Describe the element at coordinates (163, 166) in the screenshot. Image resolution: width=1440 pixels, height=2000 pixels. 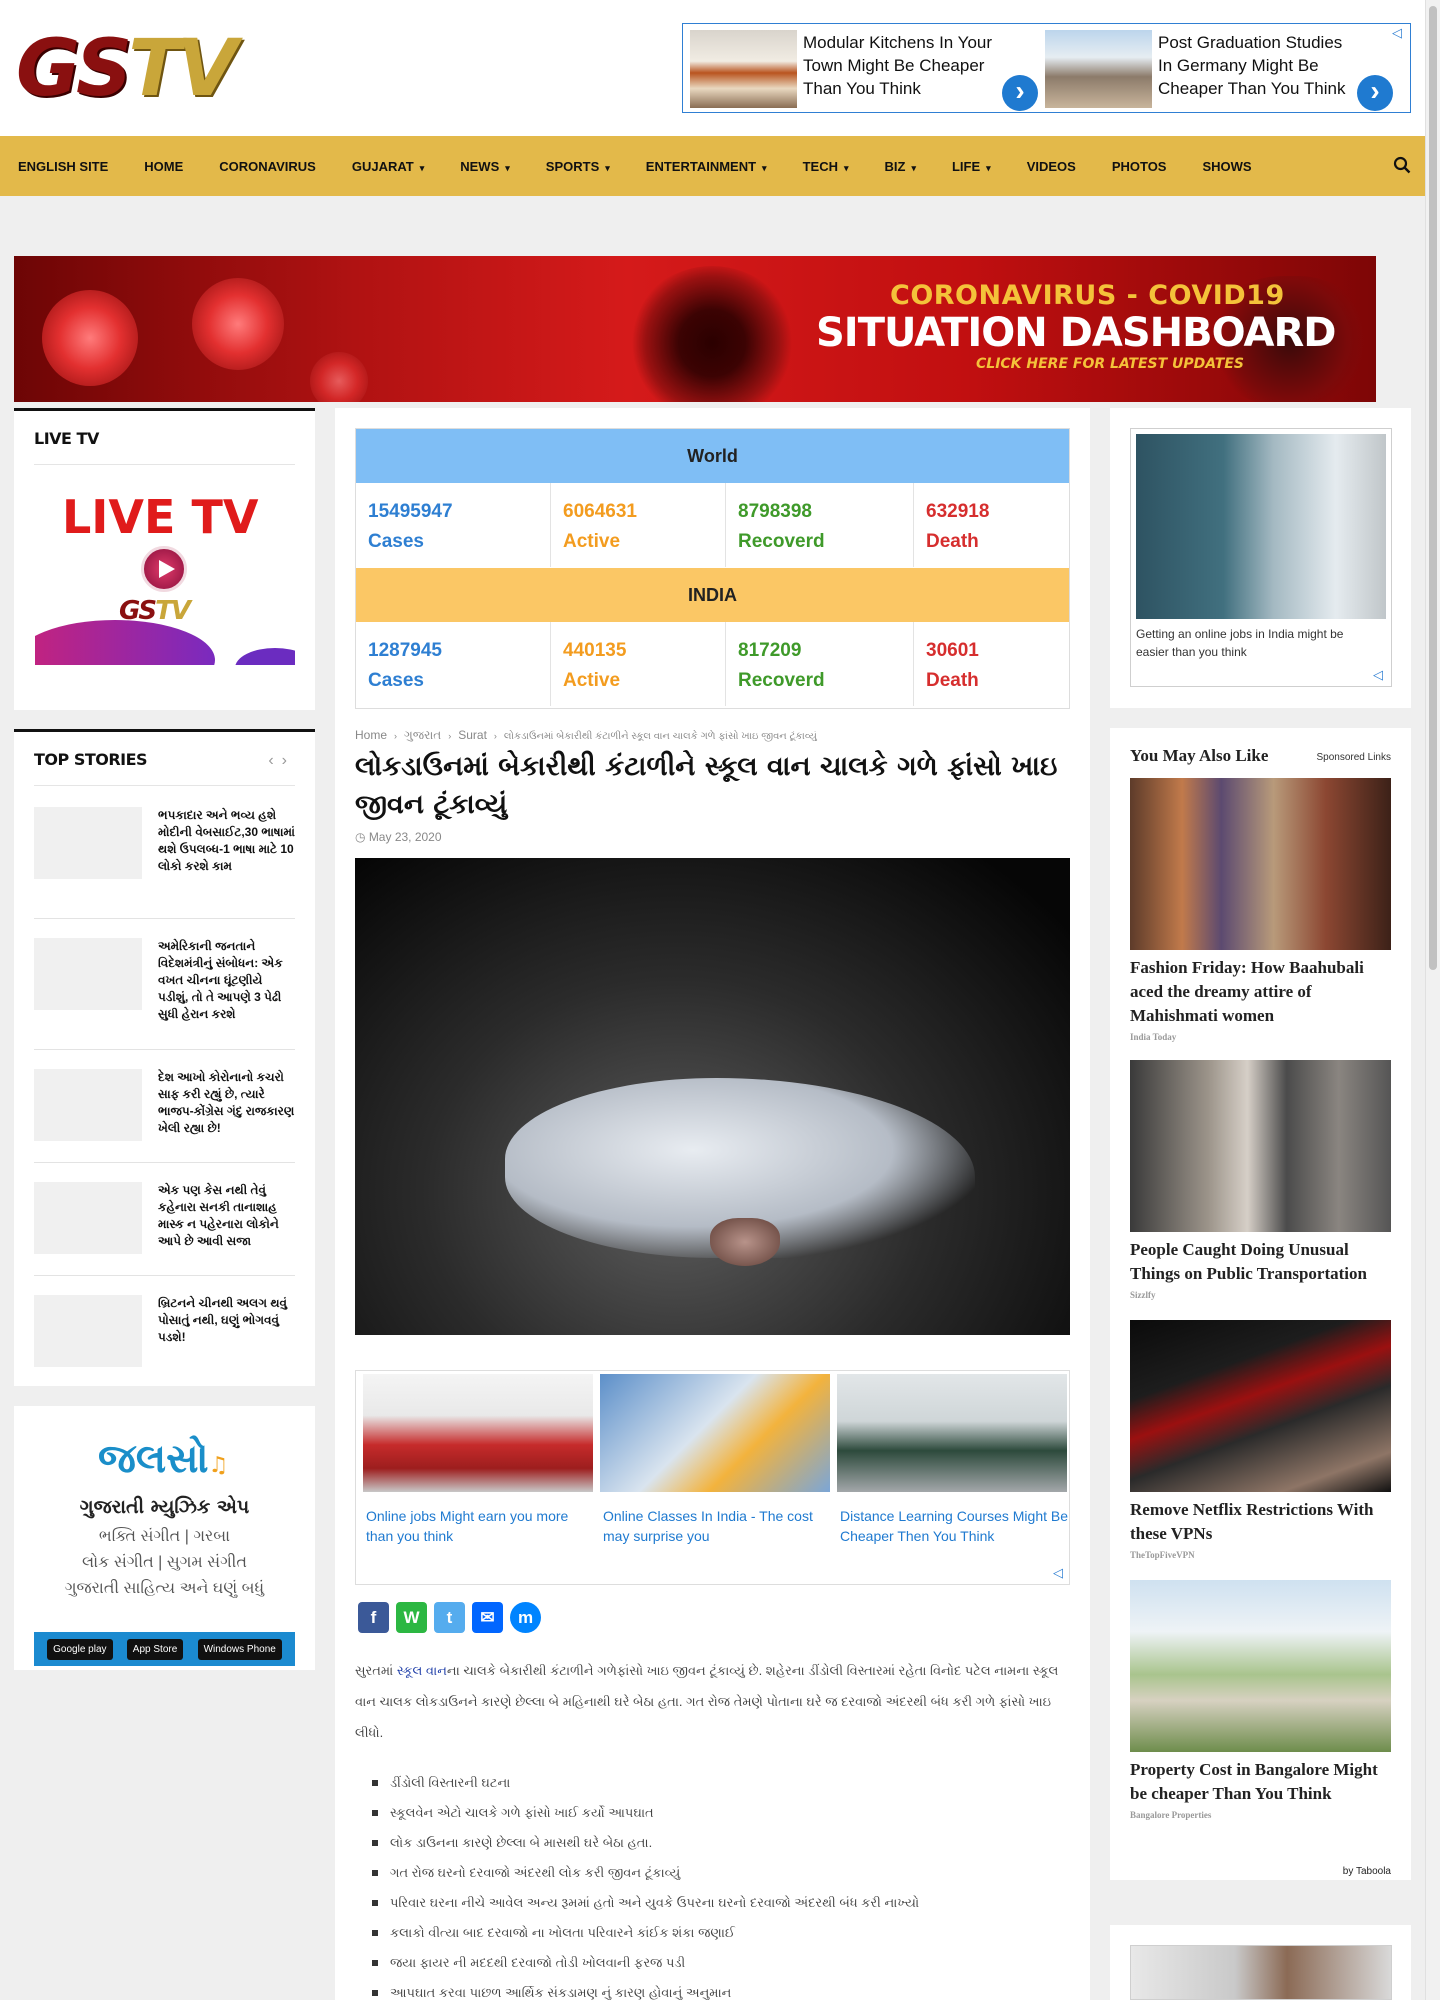
I see `nav-item-home: HOME` at that location.